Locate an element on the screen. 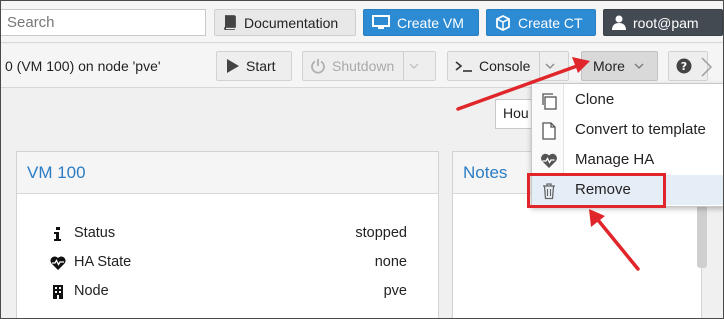 The width and height of the screenshot is (724, 319). power-icon is located at coordinates (318, 66).